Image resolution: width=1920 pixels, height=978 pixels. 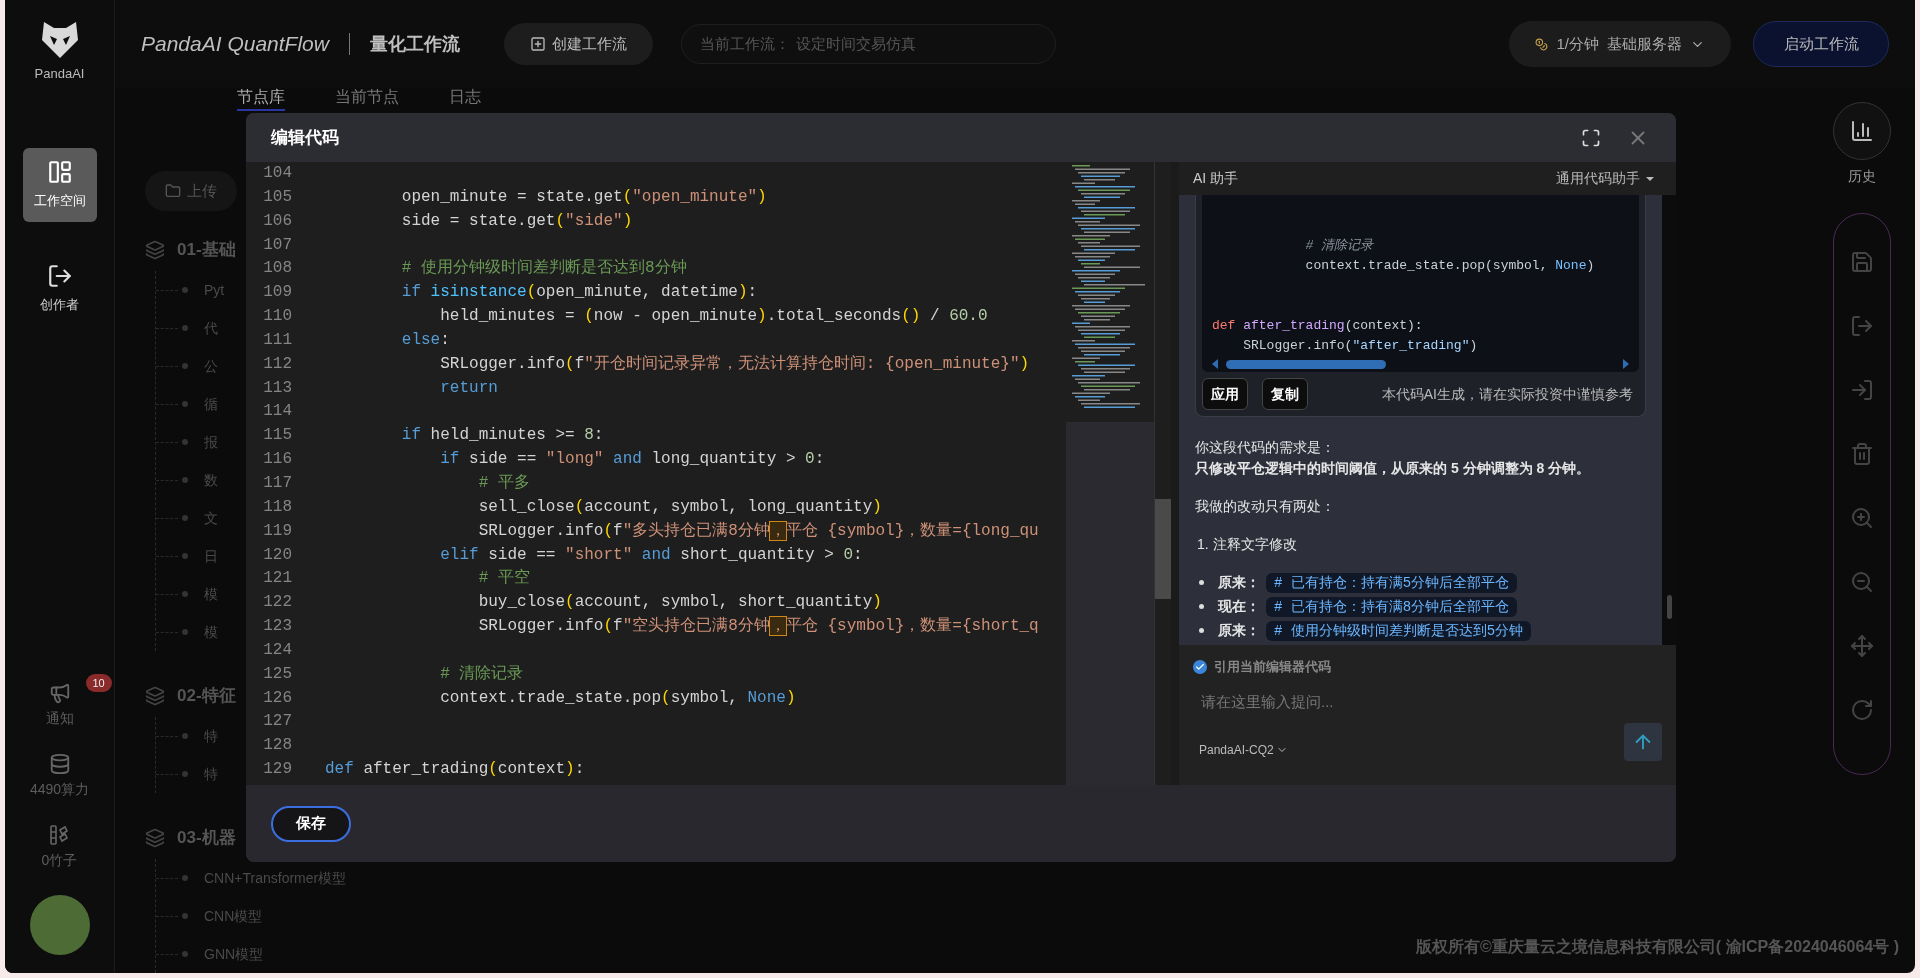 What do you see at coordinates (59, 693) in the screenshot?
I see `megaphone-icon` at bounding box center [59, 693].